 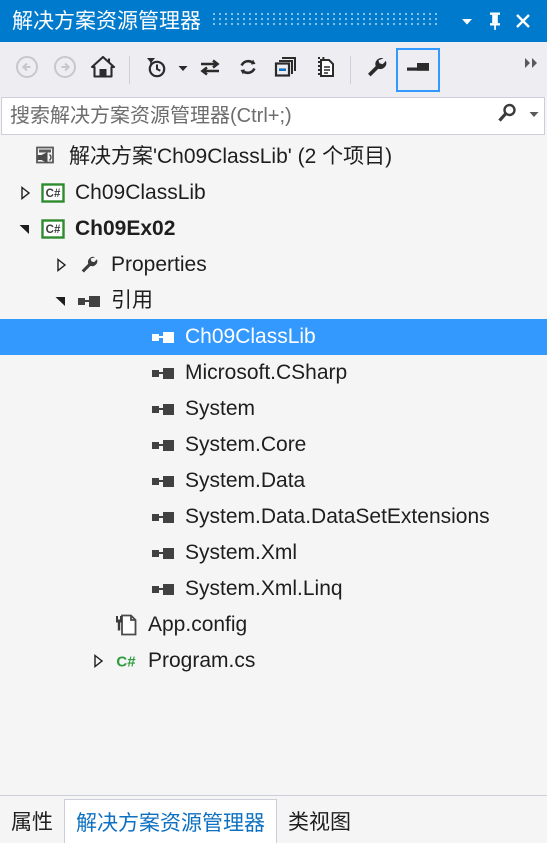 I want to click on tree-item-label: System.Data.DataSetExtensions, so click(x=337, y=516).